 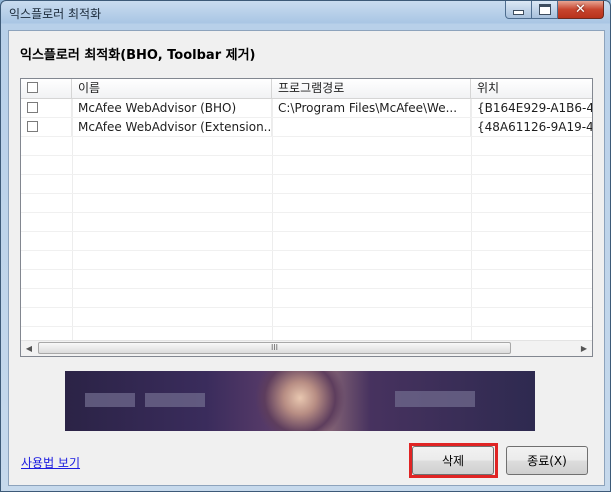 I want to click on section-heading: 익스플로러 최적화(BHO, Toolbar 제거), so click(x=138, y=55).